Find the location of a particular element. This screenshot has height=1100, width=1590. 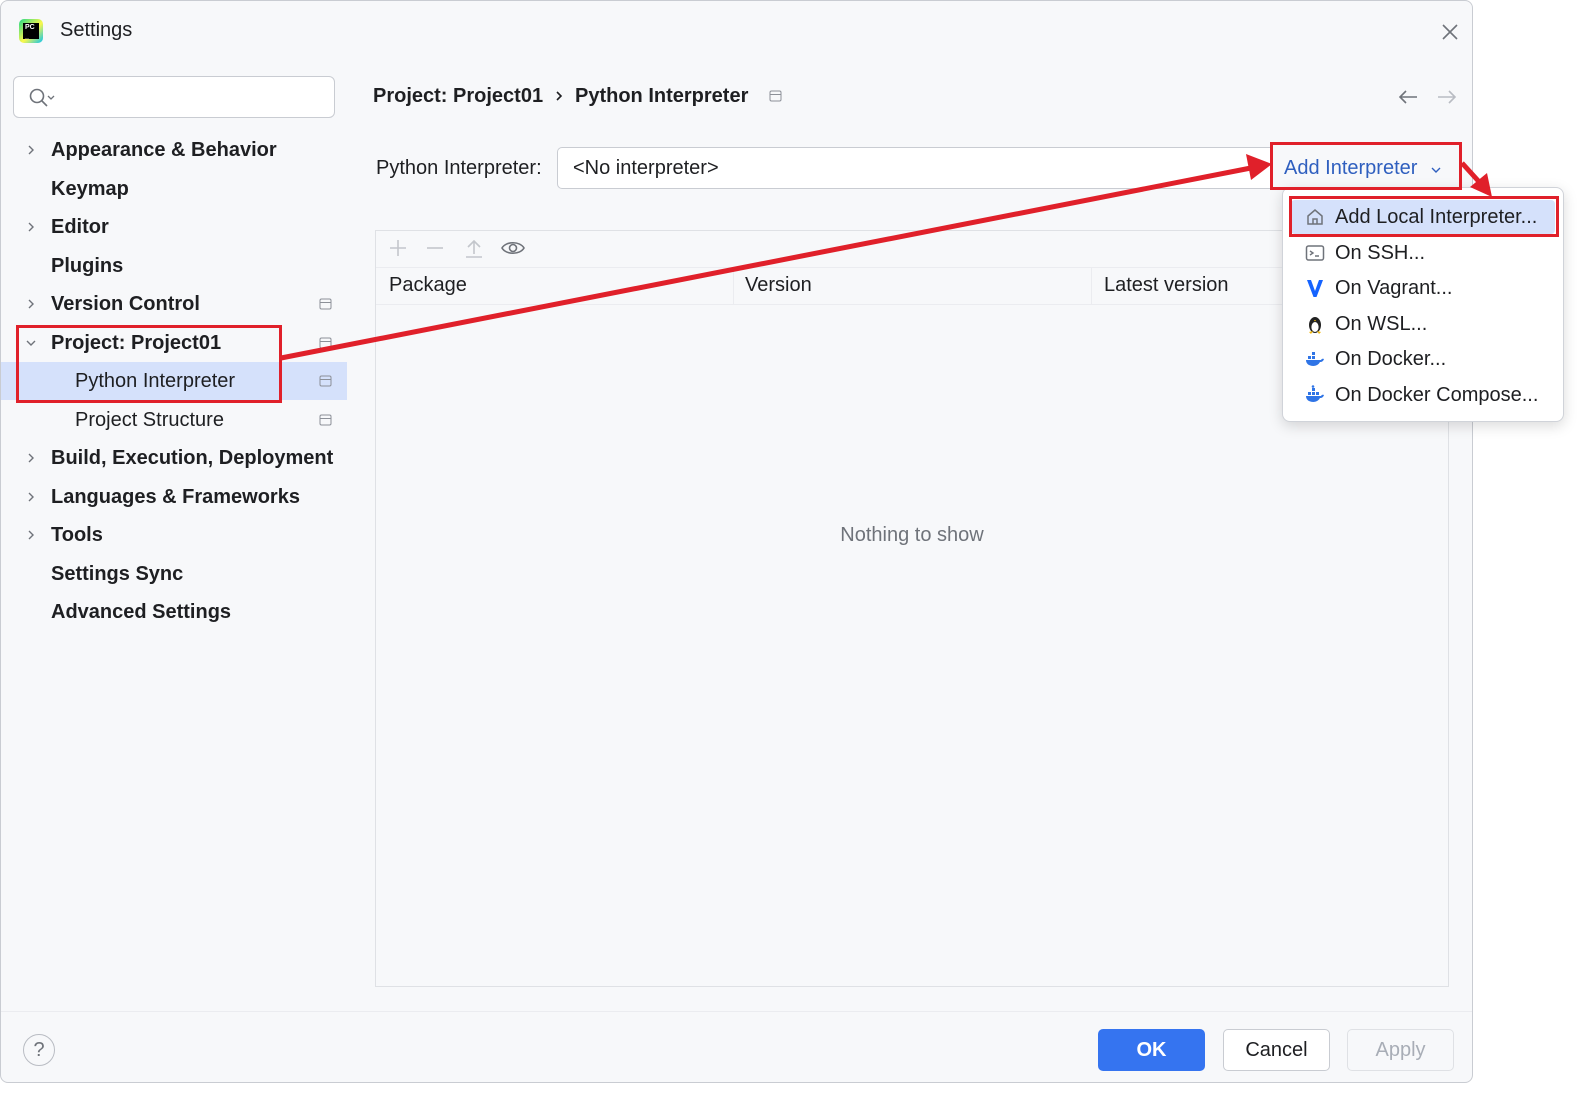

breadcrumb-project: Project: Project01 is located at coordinates (458, 96).